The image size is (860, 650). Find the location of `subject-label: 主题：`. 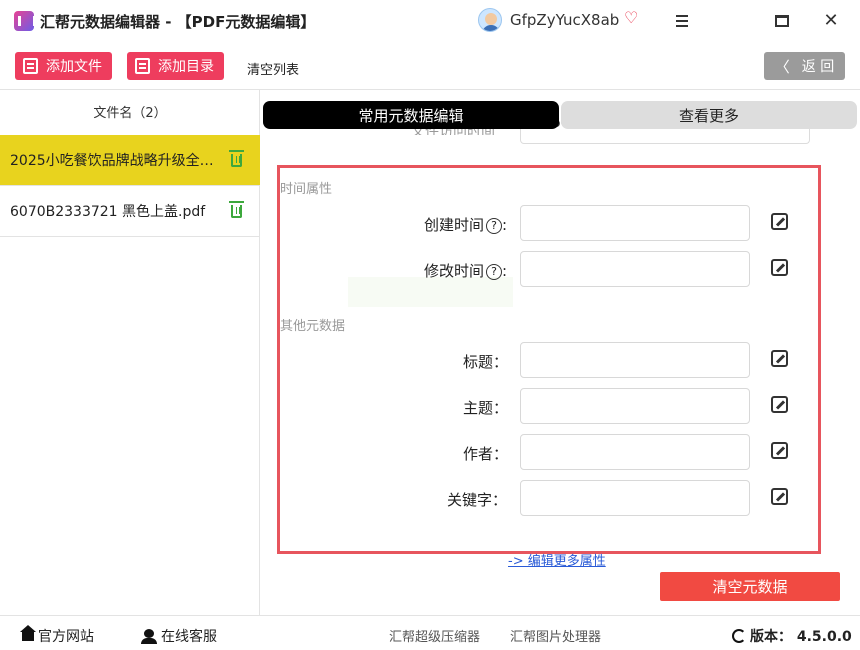

subject-label: 主题： is located at coordinates (486, 408).